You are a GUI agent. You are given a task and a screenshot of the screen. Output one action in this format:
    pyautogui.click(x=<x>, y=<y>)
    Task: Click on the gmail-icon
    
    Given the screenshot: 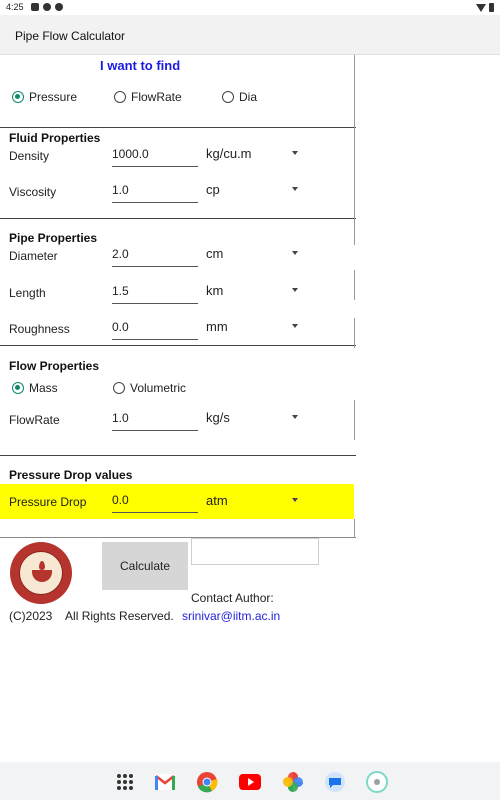 What is the action you would take?
    pyautogui.click(x=165, y=782)
    